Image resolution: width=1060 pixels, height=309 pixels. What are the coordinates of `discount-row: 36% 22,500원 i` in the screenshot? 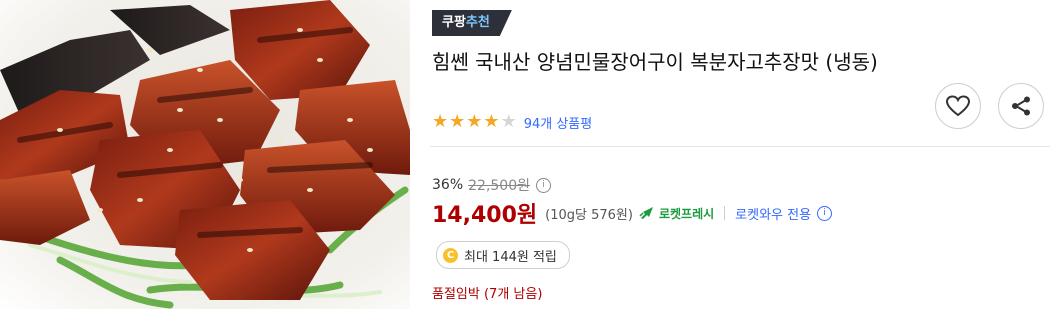 It's located at (491, 185).